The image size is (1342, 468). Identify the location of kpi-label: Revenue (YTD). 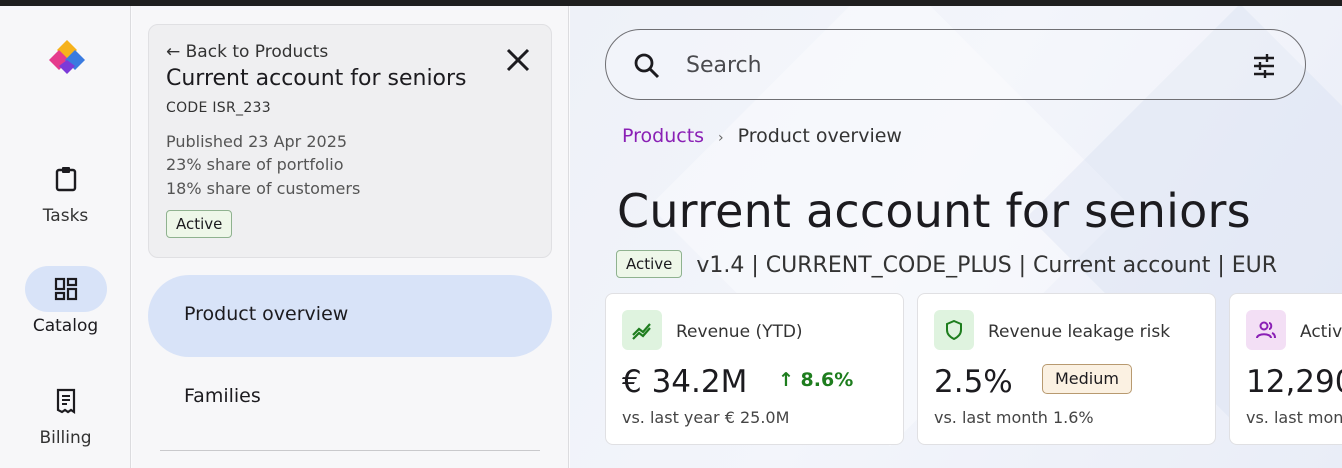
(739, 332).